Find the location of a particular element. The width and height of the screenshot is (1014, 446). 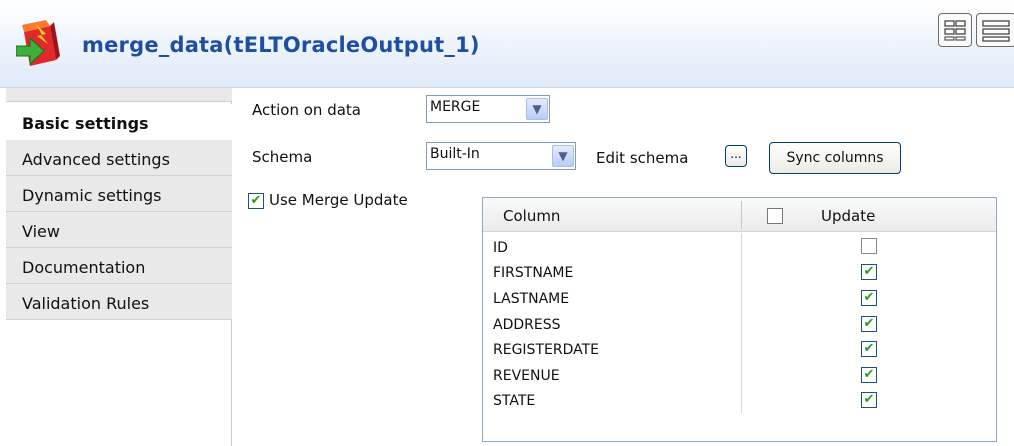

tab-advanced-settings: Advanced settings is located at coordinates (119, 158).